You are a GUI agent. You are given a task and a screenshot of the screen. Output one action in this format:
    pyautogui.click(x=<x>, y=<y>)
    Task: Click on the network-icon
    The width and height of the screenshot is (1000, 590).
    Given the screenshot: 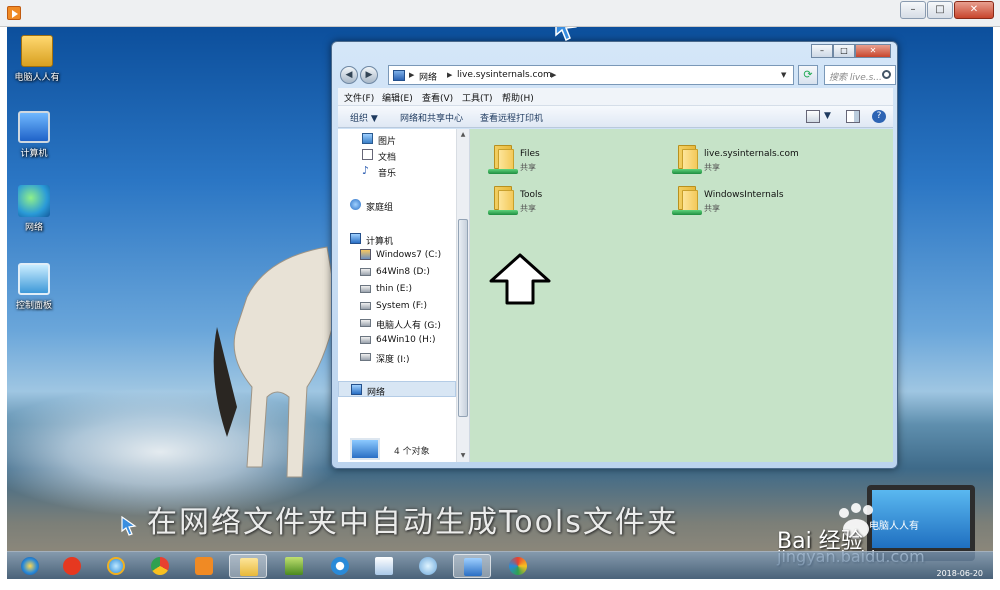 What is the action you would take?
    pyautogui.click(x=34, y=201)
    